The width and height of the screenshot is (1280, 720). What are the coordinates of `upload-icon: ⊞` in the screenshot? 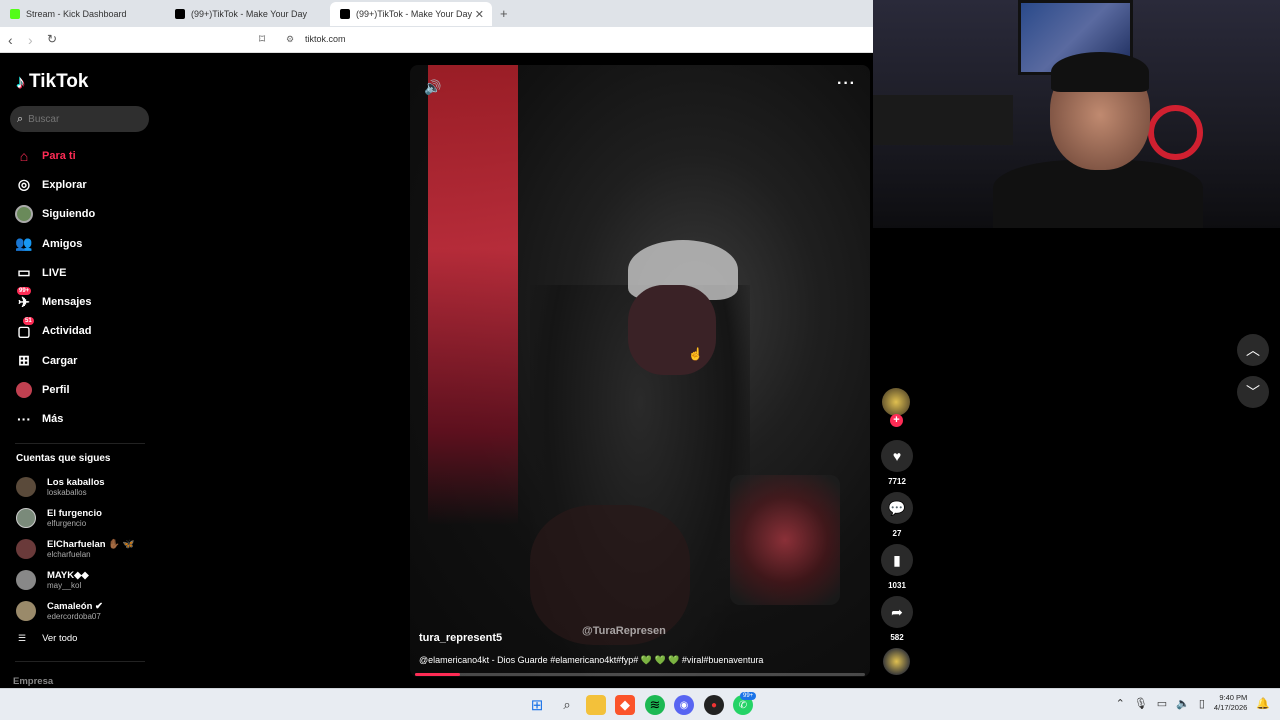 It's located at (24, 360).